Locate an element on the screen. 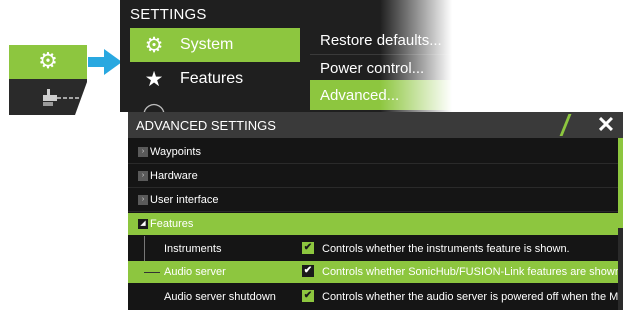  category-system: ⚙ System is located at coordinates (215, 45).